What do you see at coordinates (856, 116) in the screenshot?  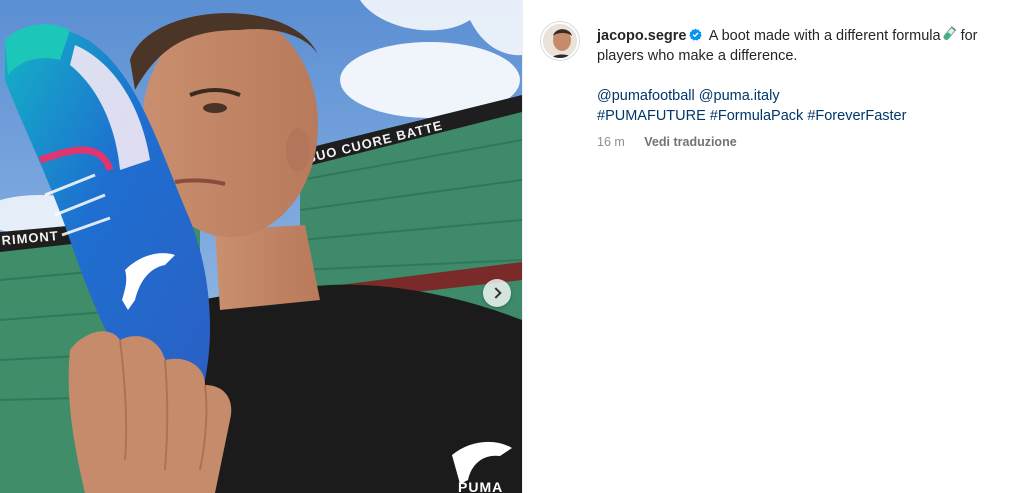 I see `hashtag-link-foreverfaster: #ForeverFaster` at bounding box center [856, 116].